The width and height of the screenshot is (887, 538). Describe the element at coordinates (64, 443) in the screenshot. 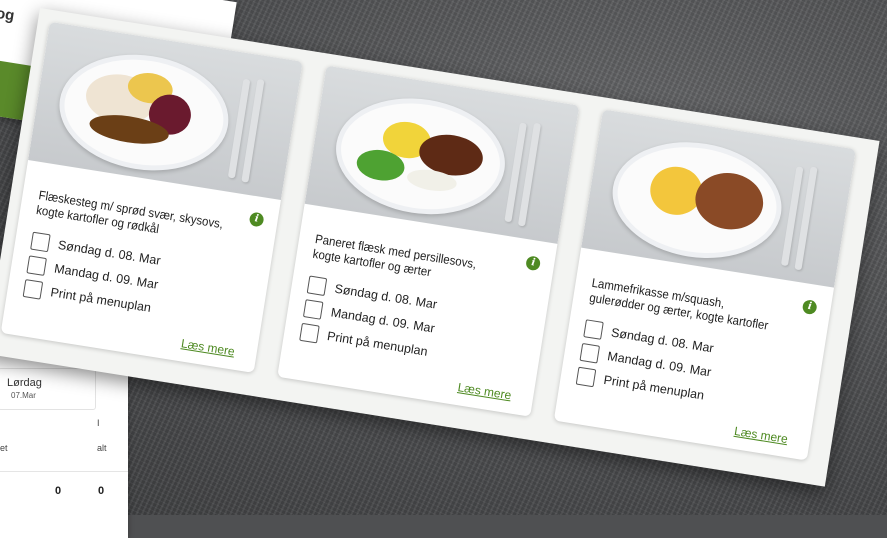

I see `order-table-fragment: Lørdag 07.Mar I let alt 0 0` at that location.